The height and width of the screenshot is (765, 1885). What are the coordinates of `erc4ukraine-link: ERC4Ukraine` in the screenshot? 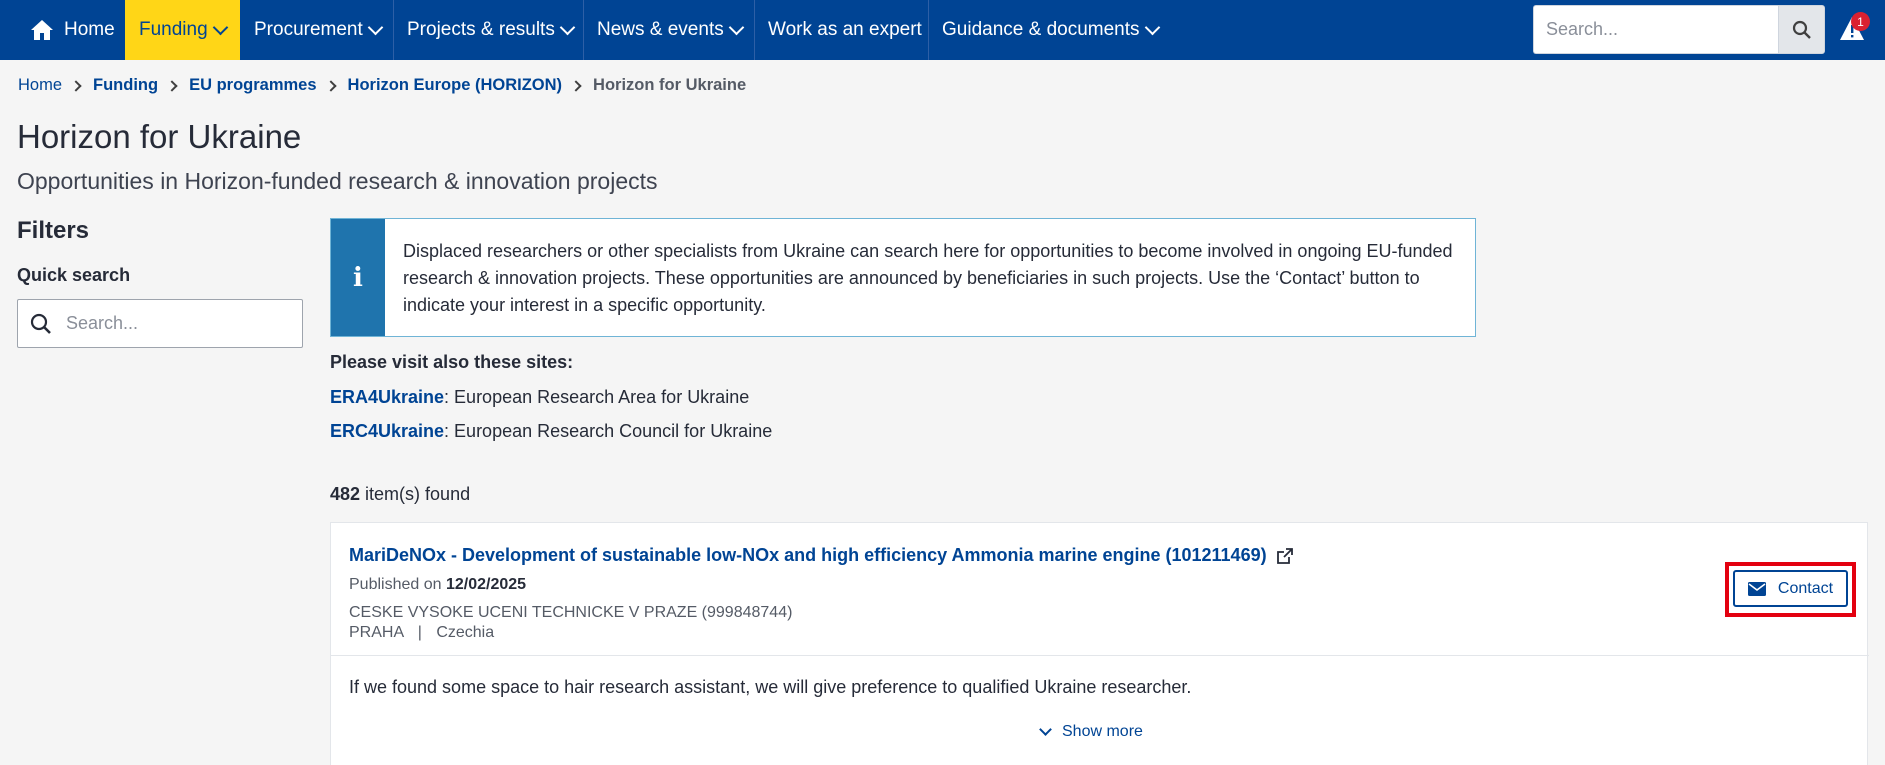 It's located at (387, 431).